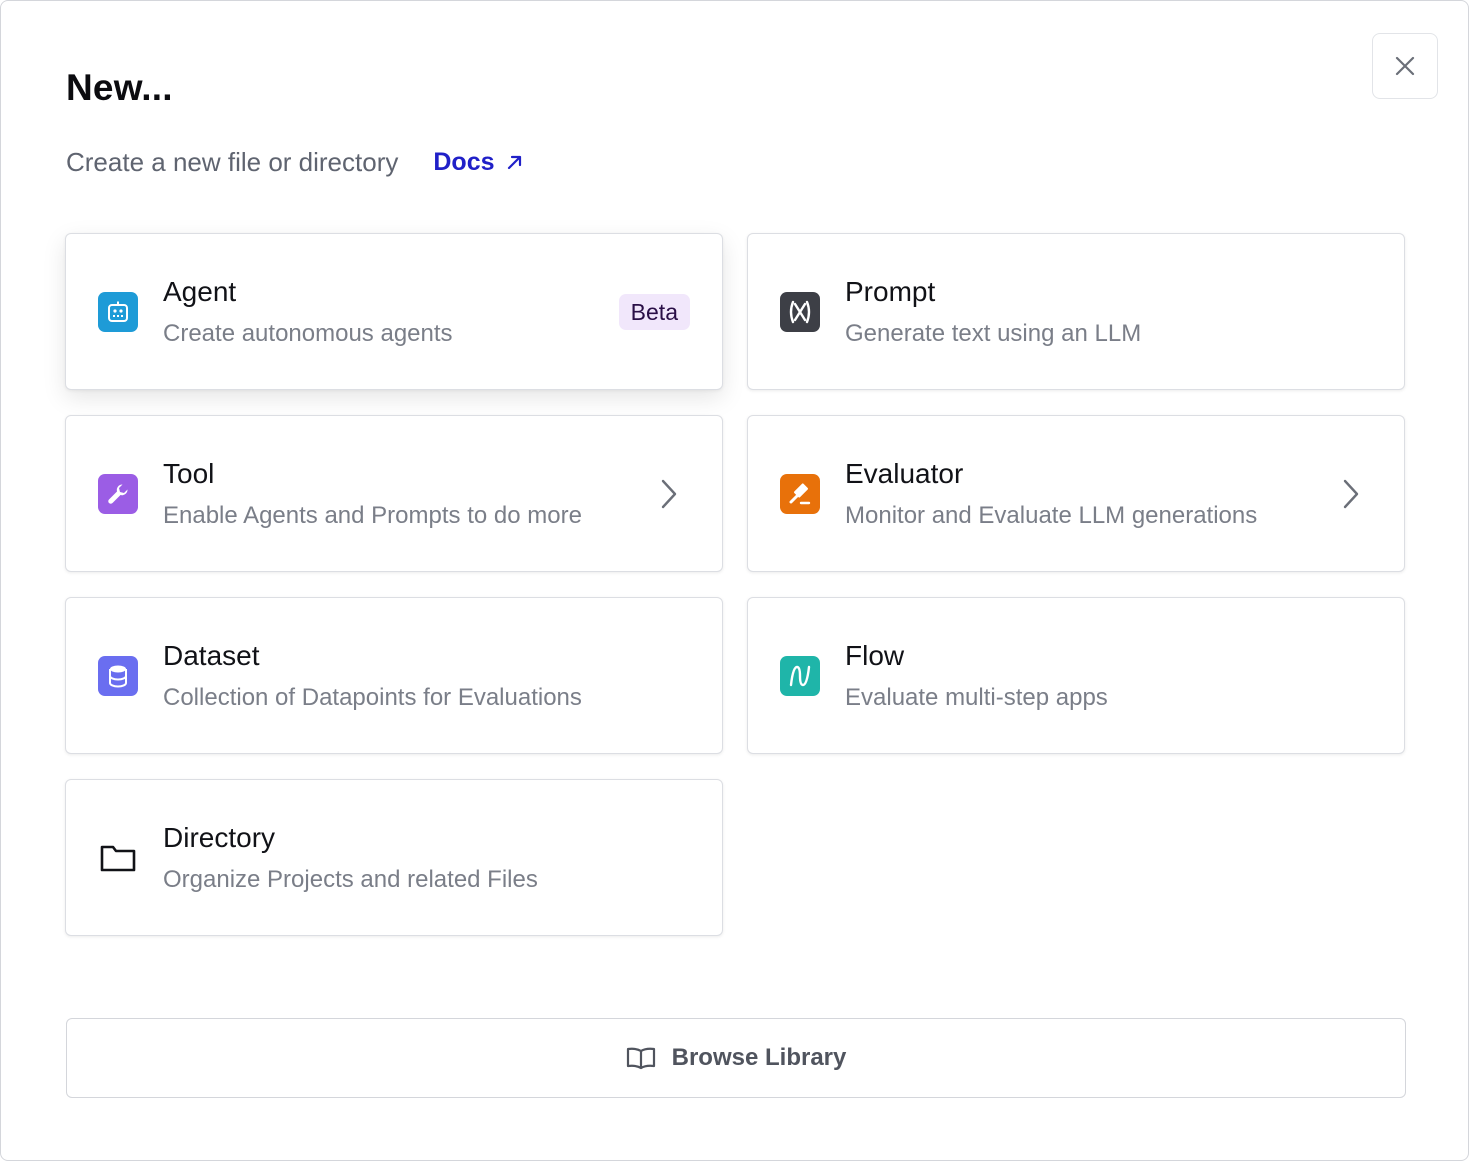 Image resolution: width=1471 pixels, height=1163 pixels. I want to click on card-agent-description: Create autonomous agents, so click(308, 333).